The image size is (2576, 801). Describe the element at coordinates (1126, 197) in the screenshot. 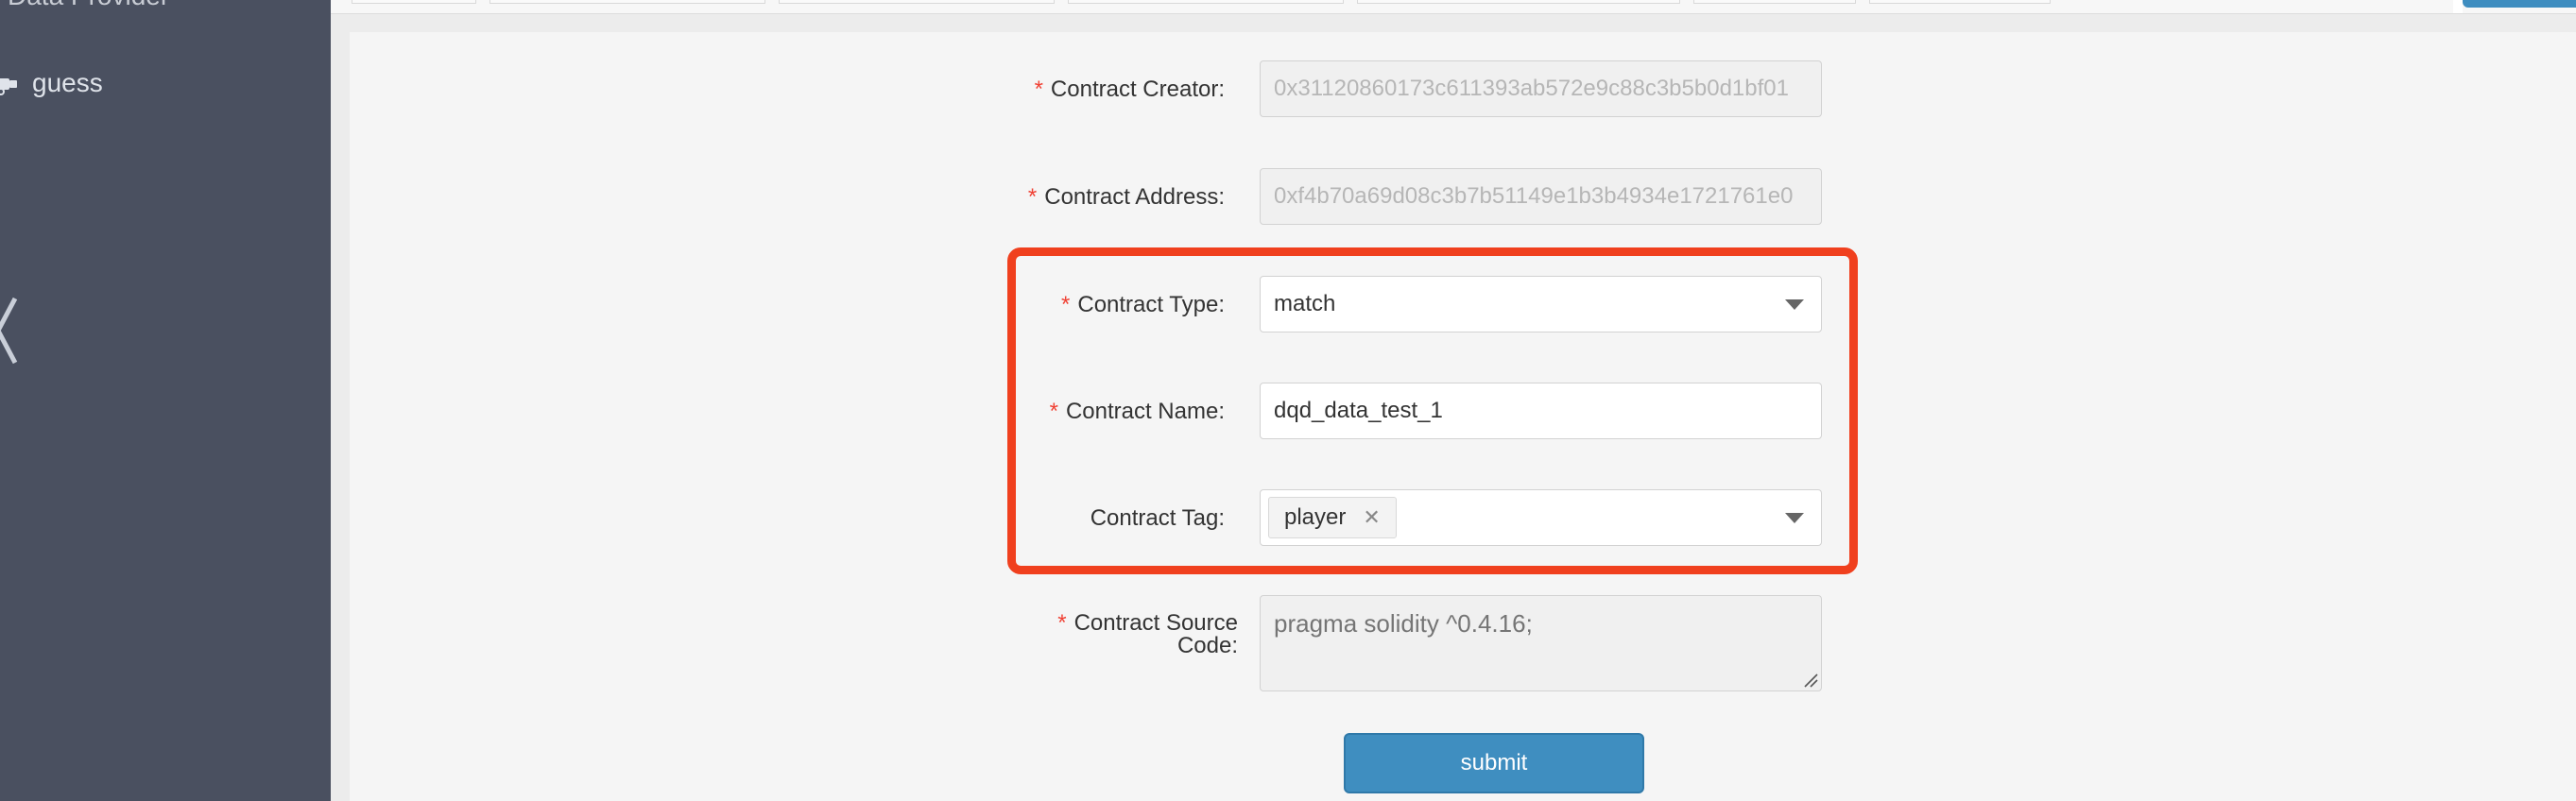

I see `contract-address-label: * Contract Address:` at that location.